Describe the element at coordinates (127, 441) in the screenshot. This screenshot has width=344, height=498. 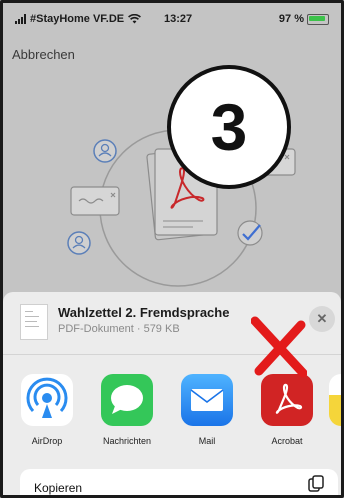
I see `app-label: Nachrichten` at that location.